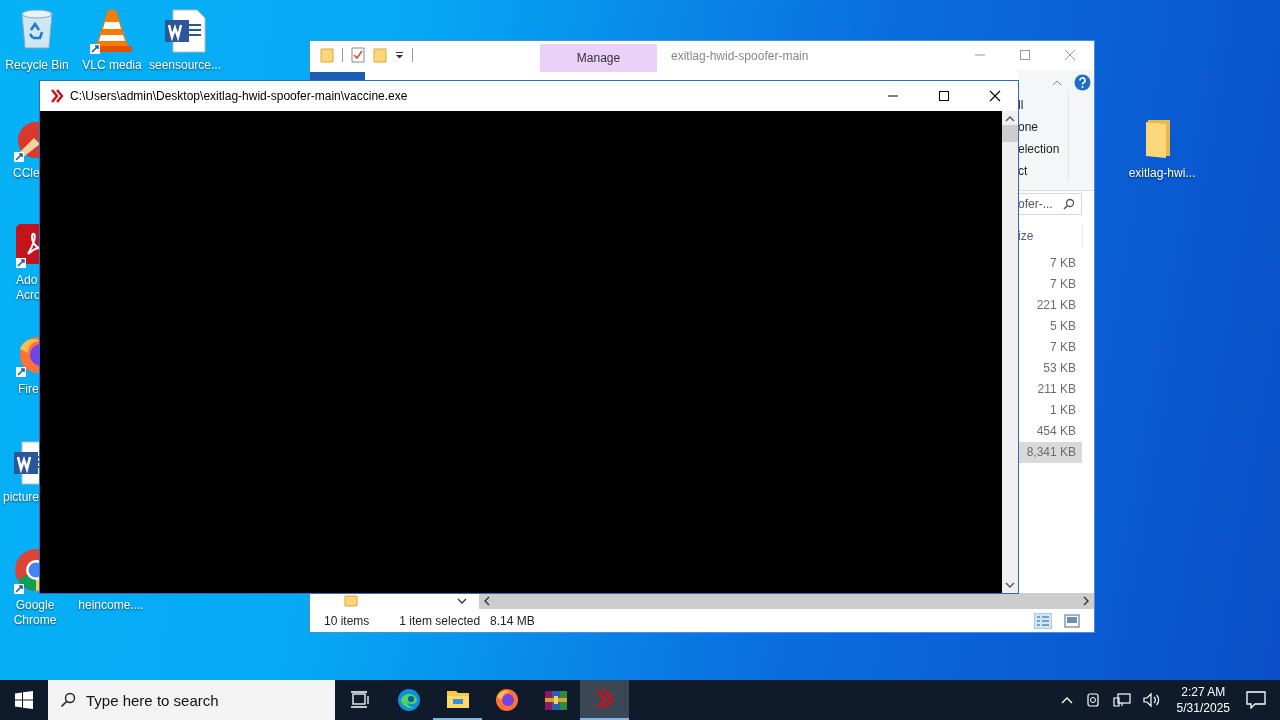 This screenshot has height=720, width=1280. I want to click on ribbon-command: election, so click(1043, 149).